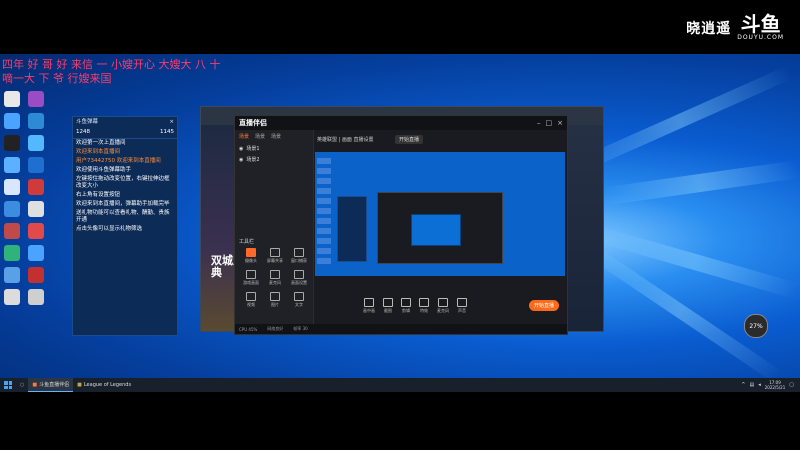 This screenshot has height=450, width=800. I want to click on tool-button: 麦克风, so click(275, 278).